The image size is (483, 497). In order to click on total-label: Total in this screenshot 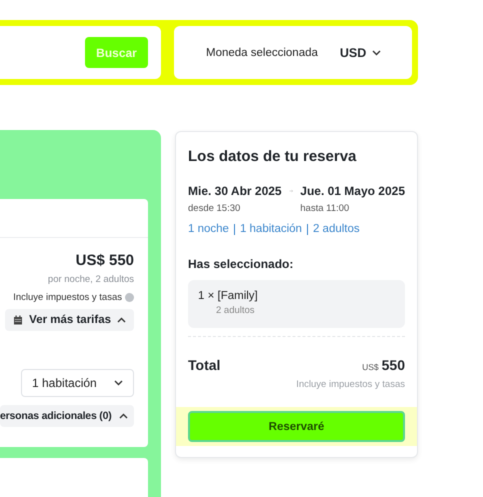, I will do `click(204, 365)`.